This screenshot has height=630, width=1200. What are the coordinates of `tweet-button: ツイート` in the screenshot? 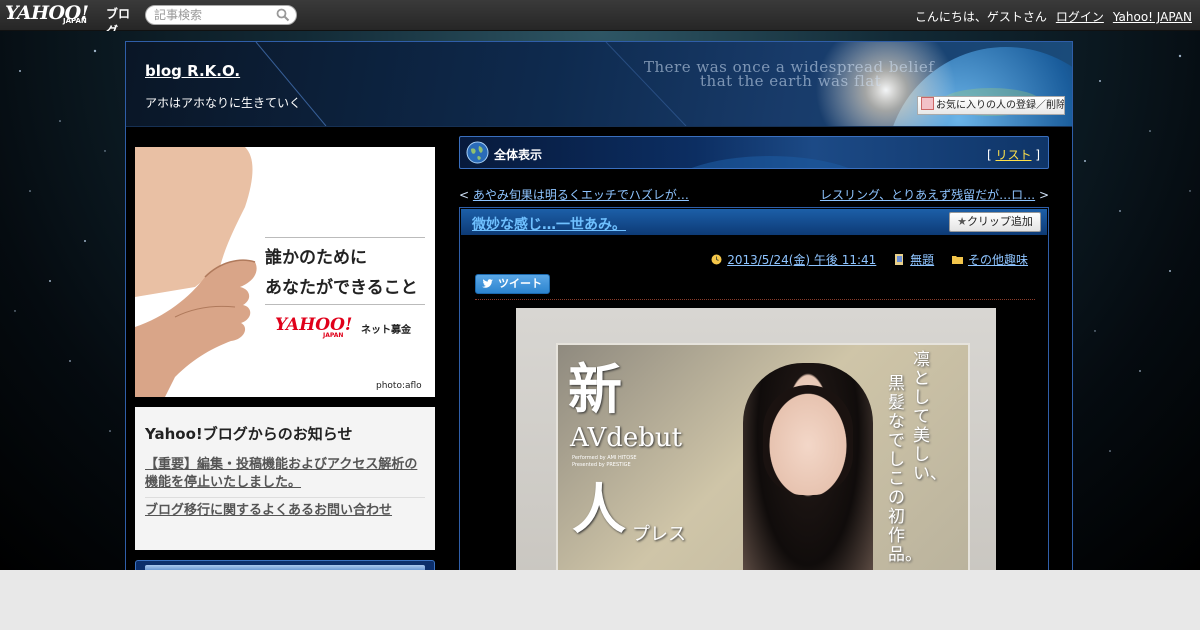 It's located at (512, 284).